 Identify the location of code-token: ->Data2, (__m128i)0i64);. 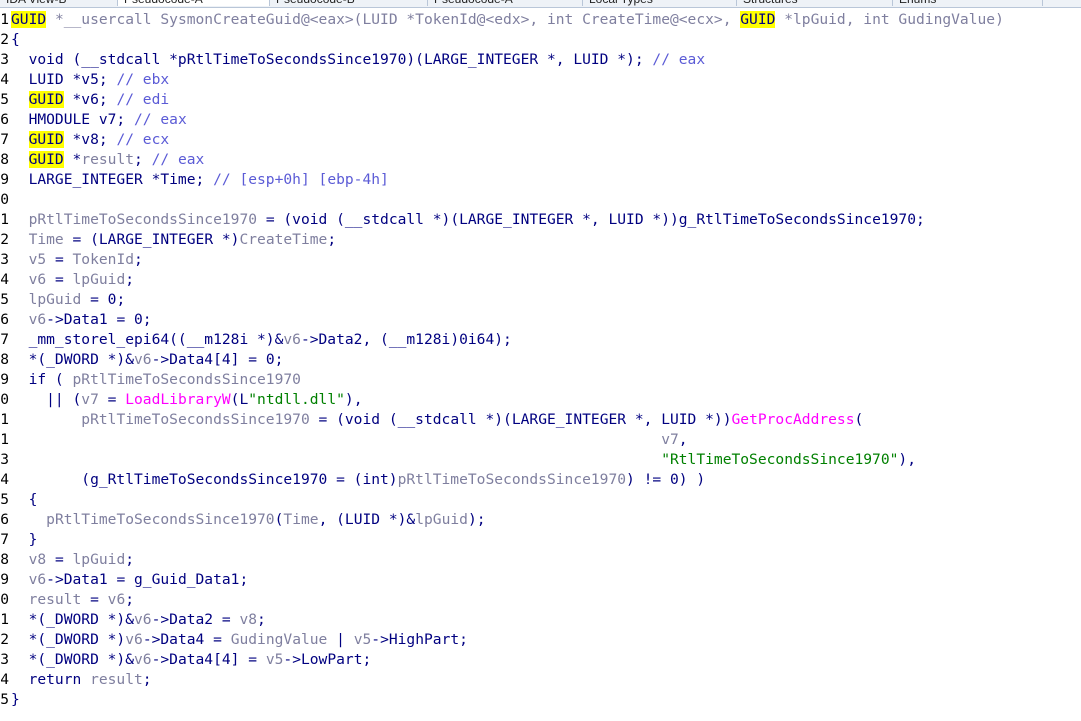
(406, 339).